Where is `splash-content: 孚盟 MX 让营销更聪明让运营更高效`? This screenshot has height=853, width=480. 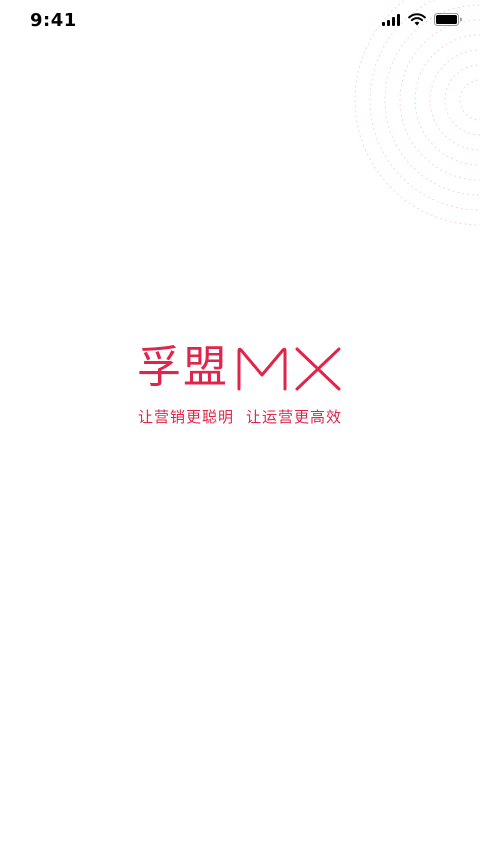 splash-content: 孚盟 MX 让营销更聪明让运营更高效 is located at coordinates (240, 383).